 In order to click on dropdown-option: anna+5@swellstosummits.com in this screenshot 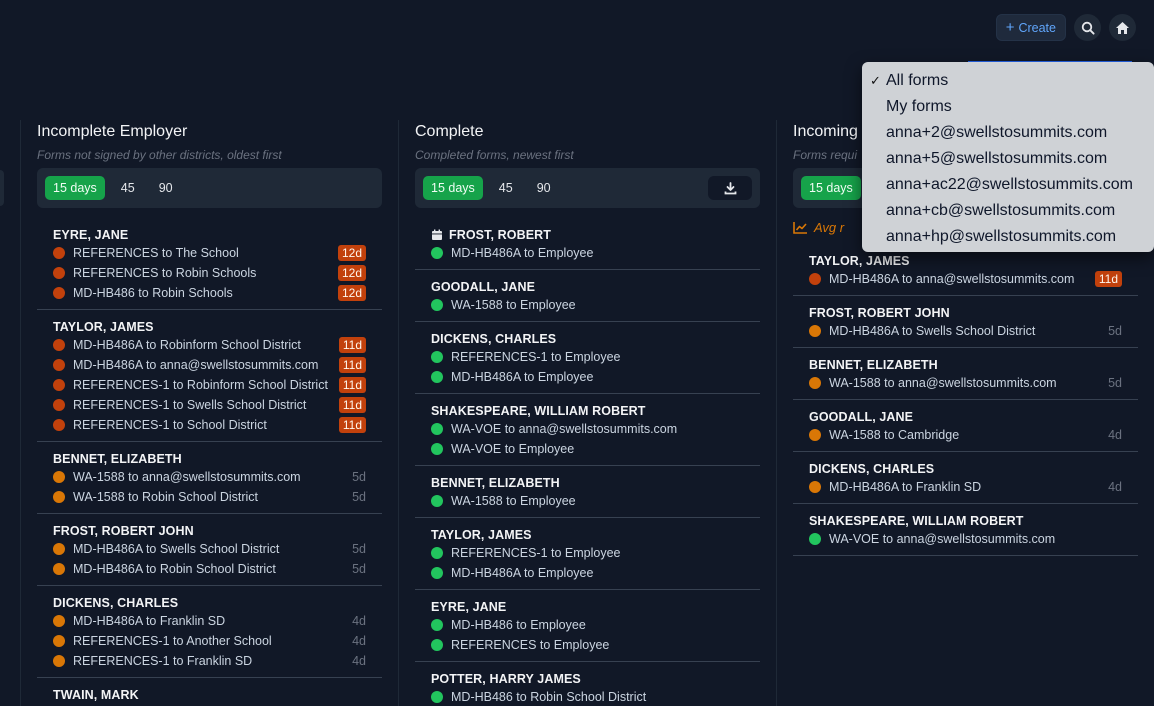, I will do `click(1008, 159)`.